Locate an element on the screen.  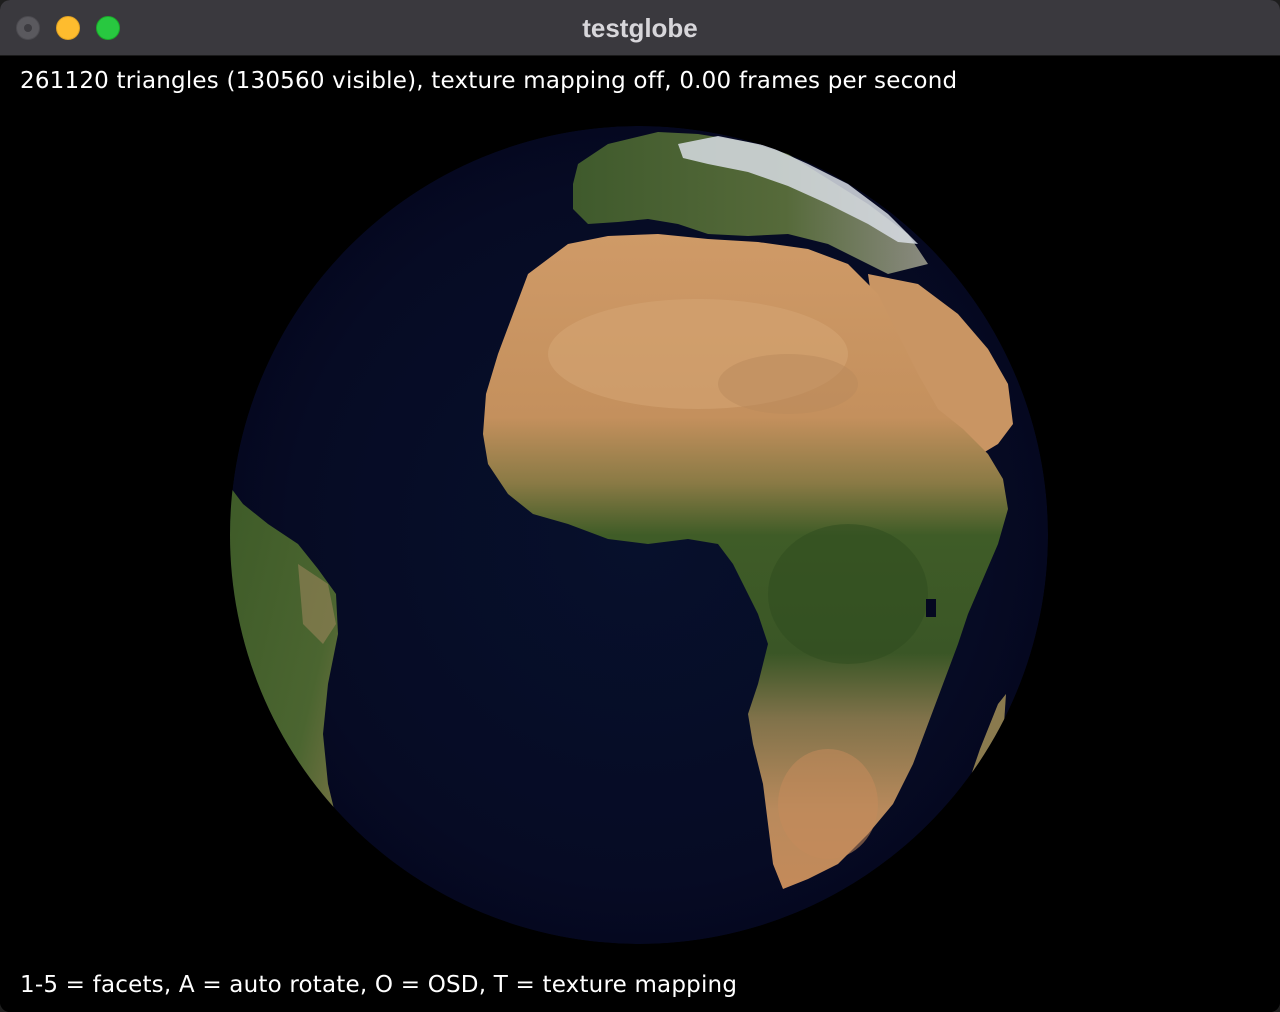
title-bar: testglobe is located at coordinates (640, 28).